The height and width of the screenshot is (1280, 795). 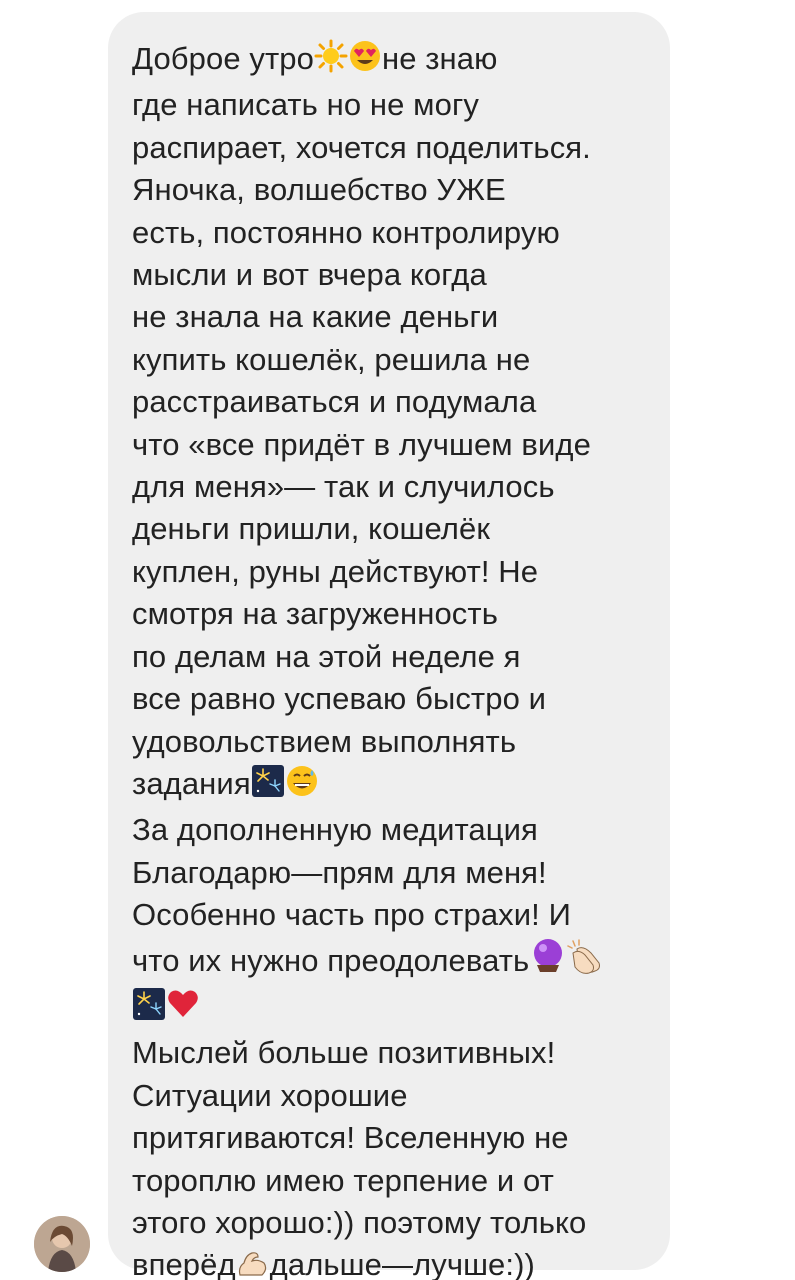 I want to click on message-line-text: деньги пришли, кошелёк, so click(x=311, y=529).